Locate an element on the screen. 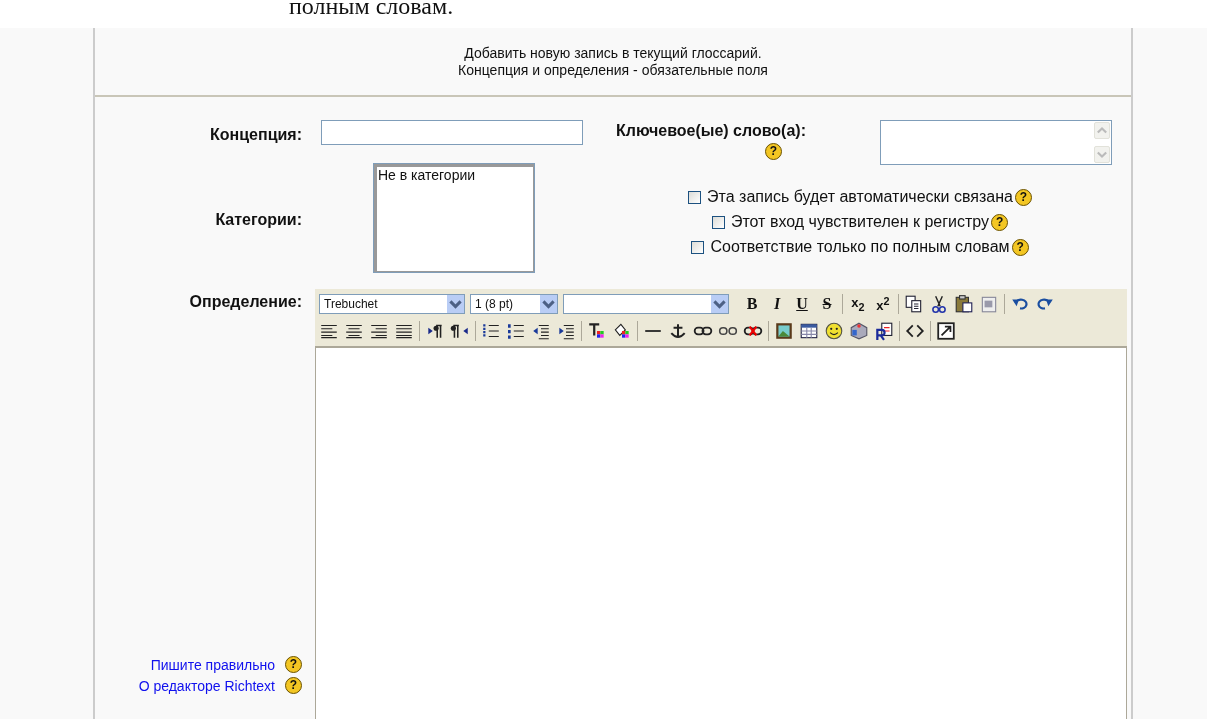 This screenshot has height=719, width=1207. anchor-icon is located at coordinates (678, 331).